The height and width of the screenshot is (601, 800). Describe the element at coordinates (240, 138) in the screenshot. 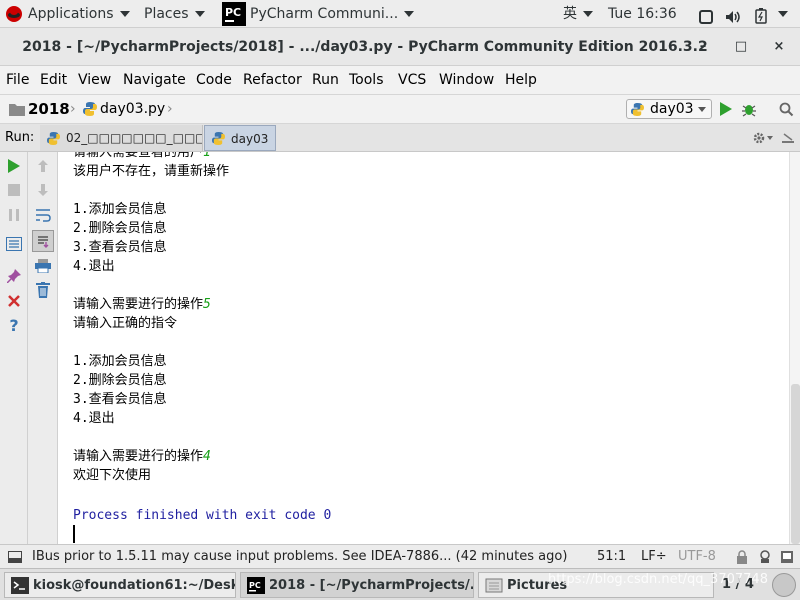

I see `tab-run-day03: day03` at that location.